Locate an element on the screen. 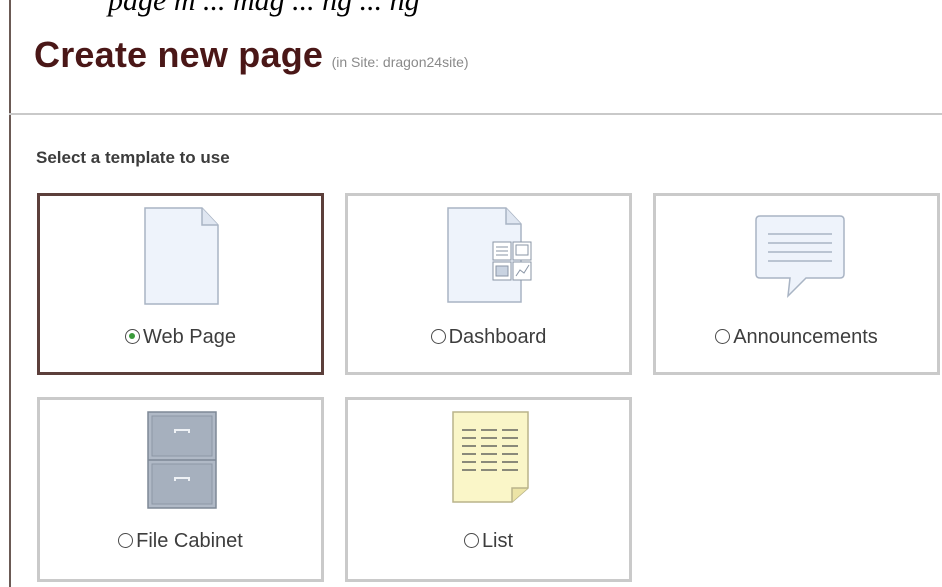  template-option-list: List is located at coordinates (488, 541).